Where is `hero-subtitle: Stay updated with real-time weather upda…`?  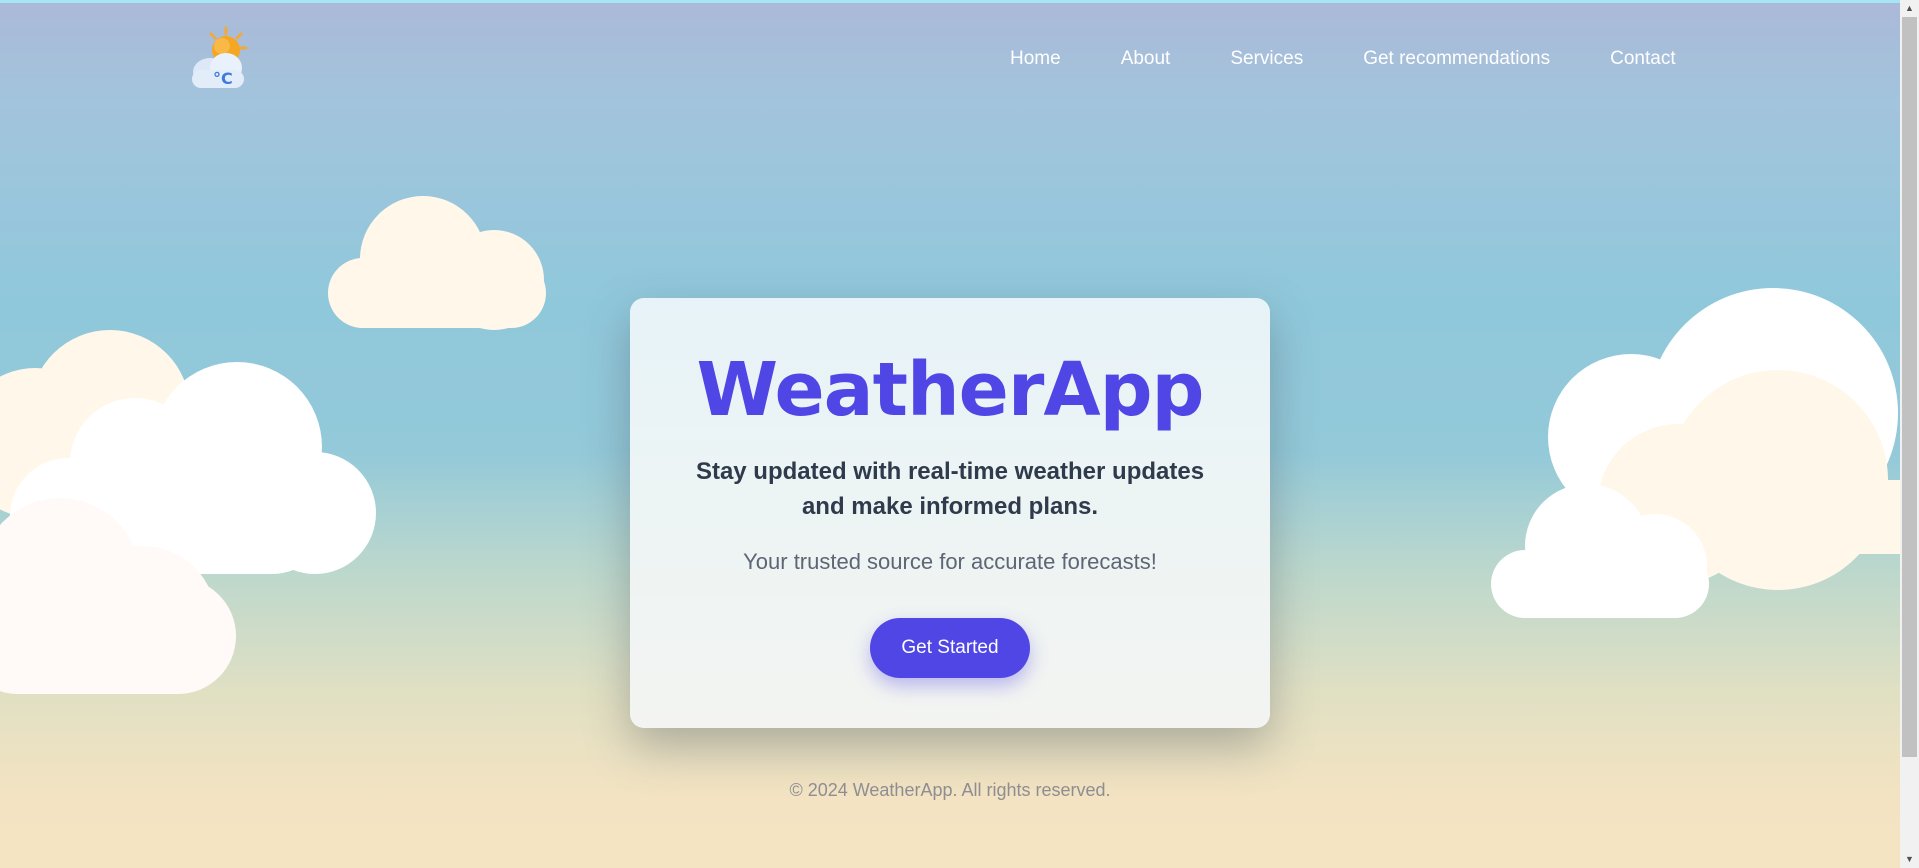 hero-subtitle: Stay updated with real-time weather upda… is located at coordinates (950, 489).